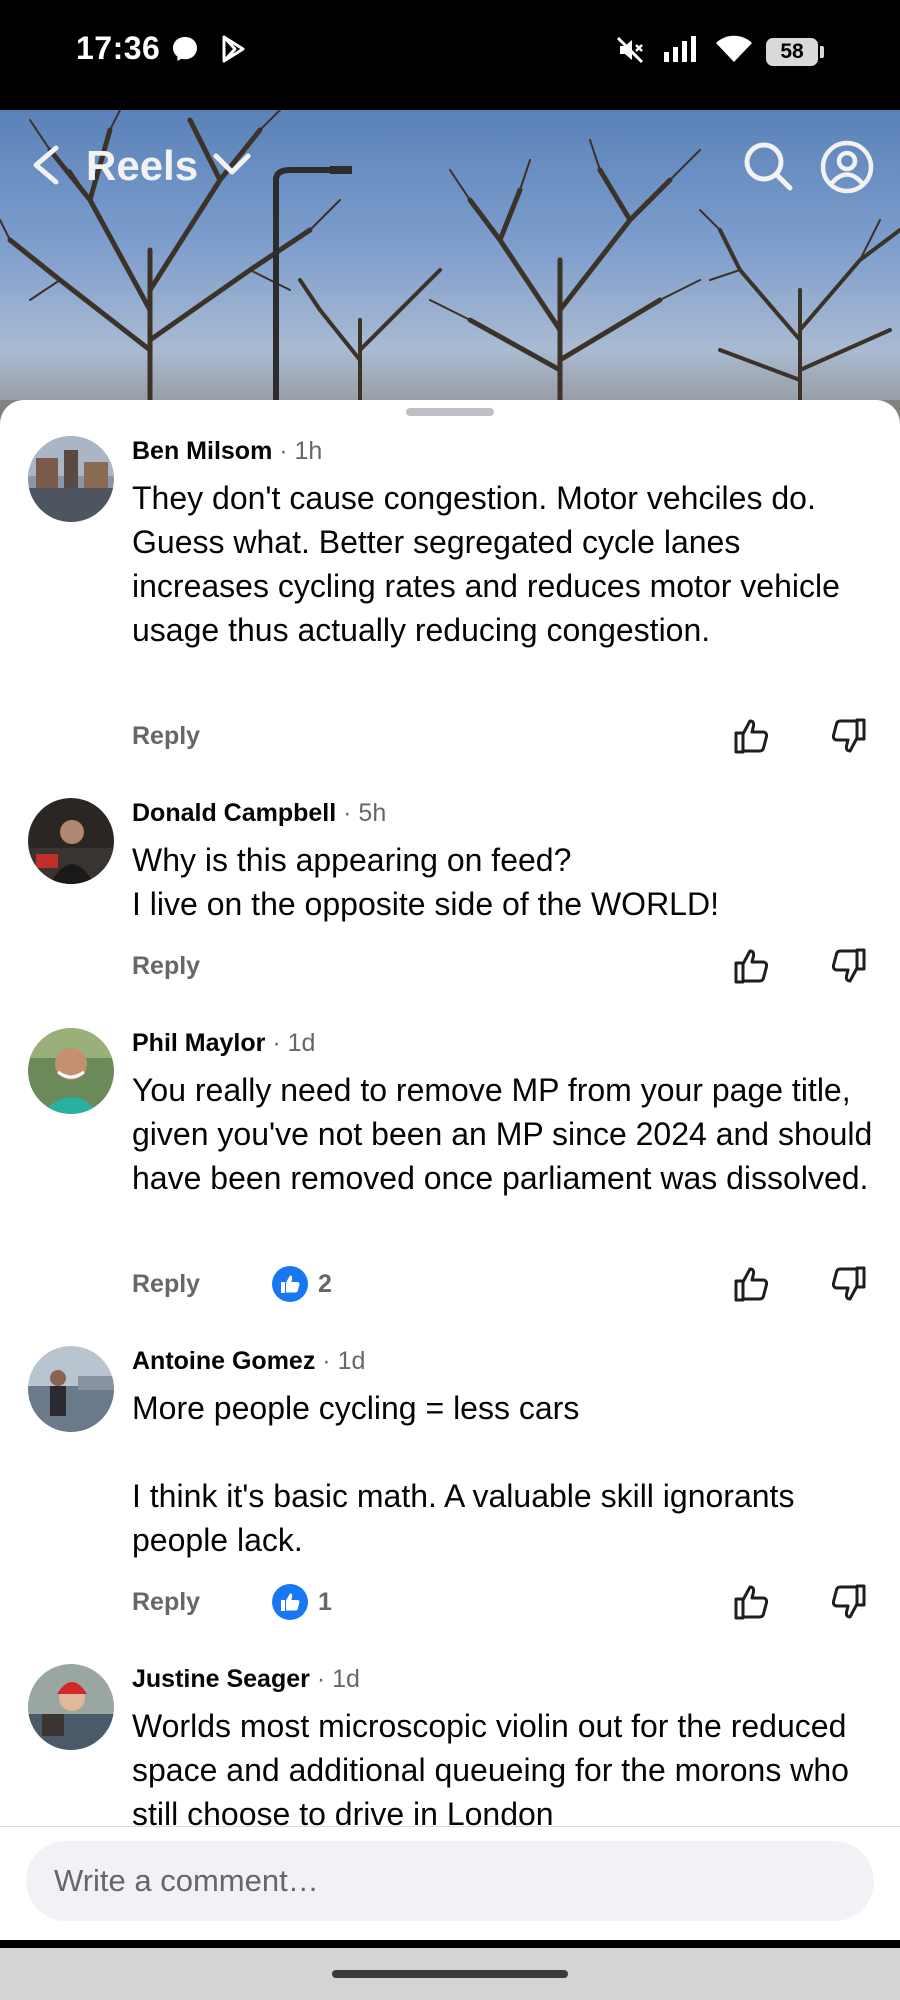 This screenshot has width=900, height=2000. I want to click on comment-line: Why is this appearing on feed?, so click(352, 860).